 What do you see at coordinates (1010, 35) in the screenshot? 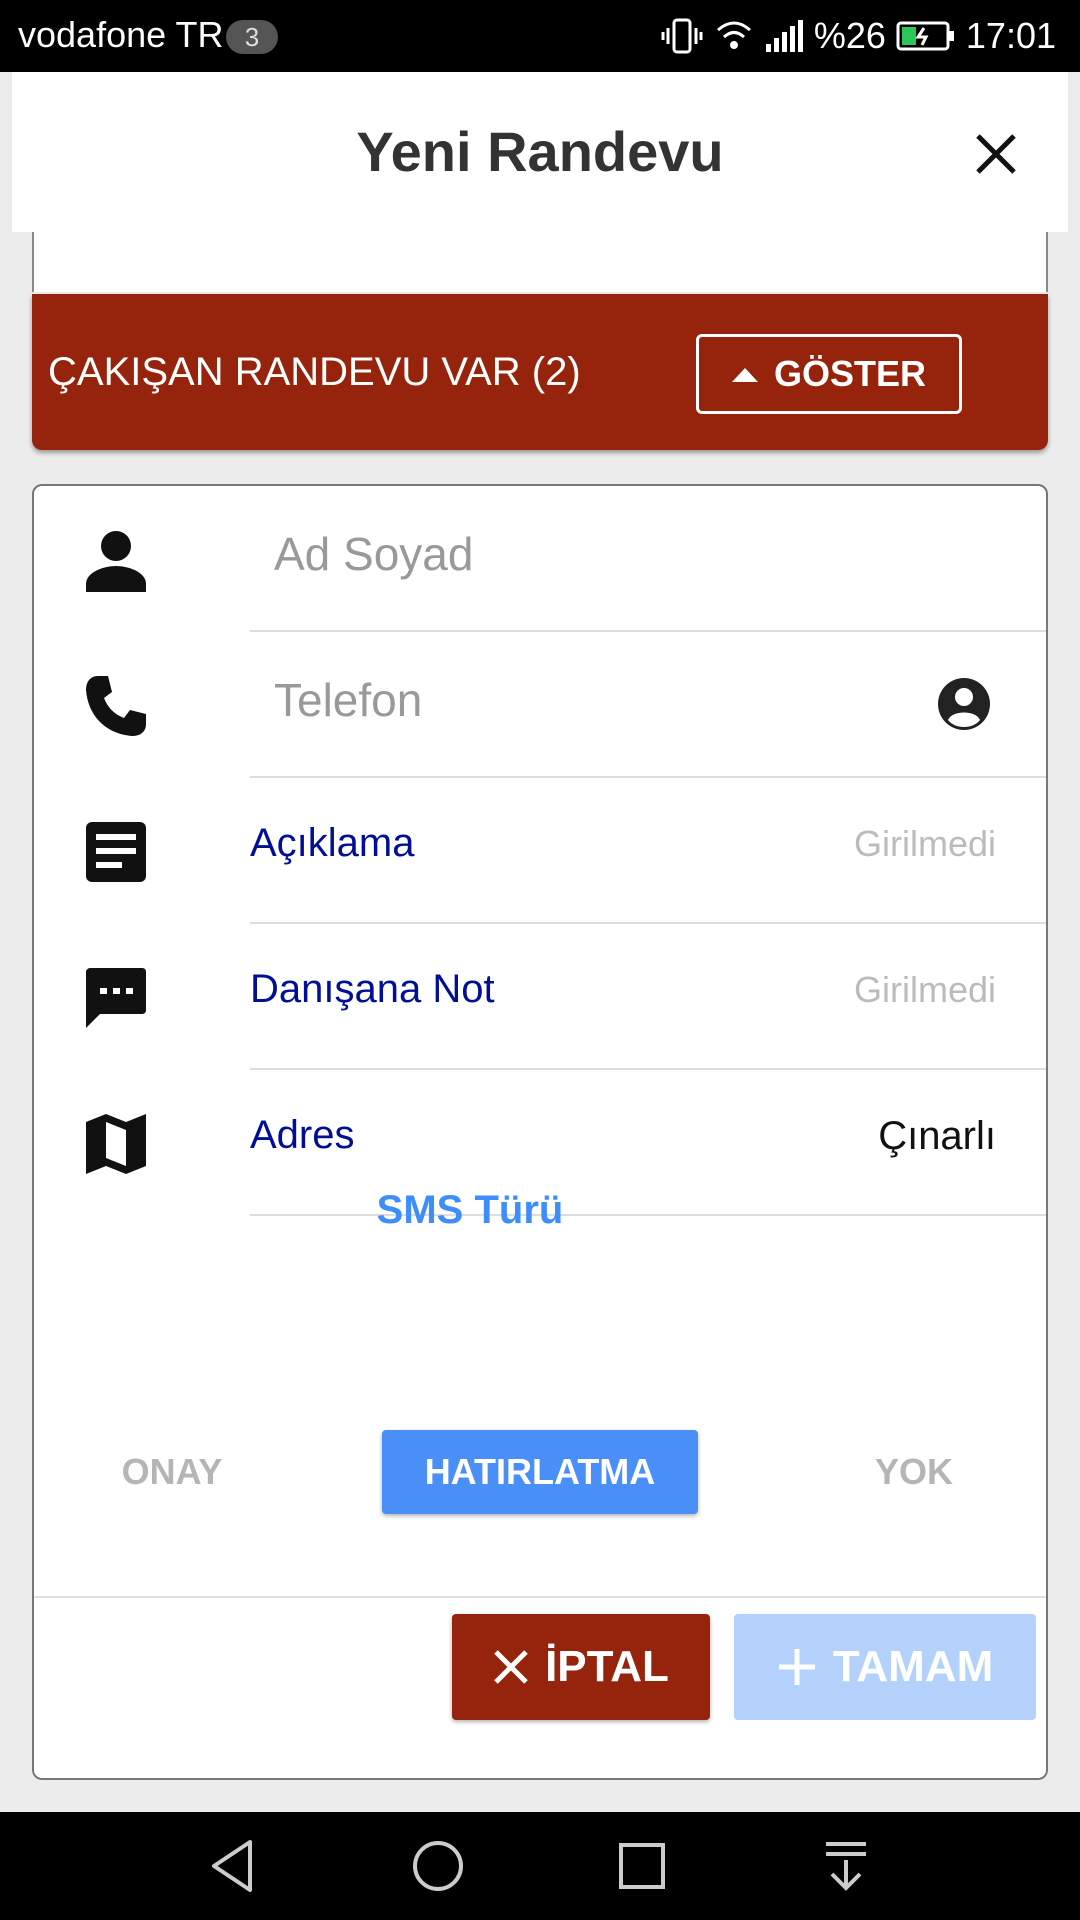
I see `clock: 17:01` at bounding box center [1010, 35].